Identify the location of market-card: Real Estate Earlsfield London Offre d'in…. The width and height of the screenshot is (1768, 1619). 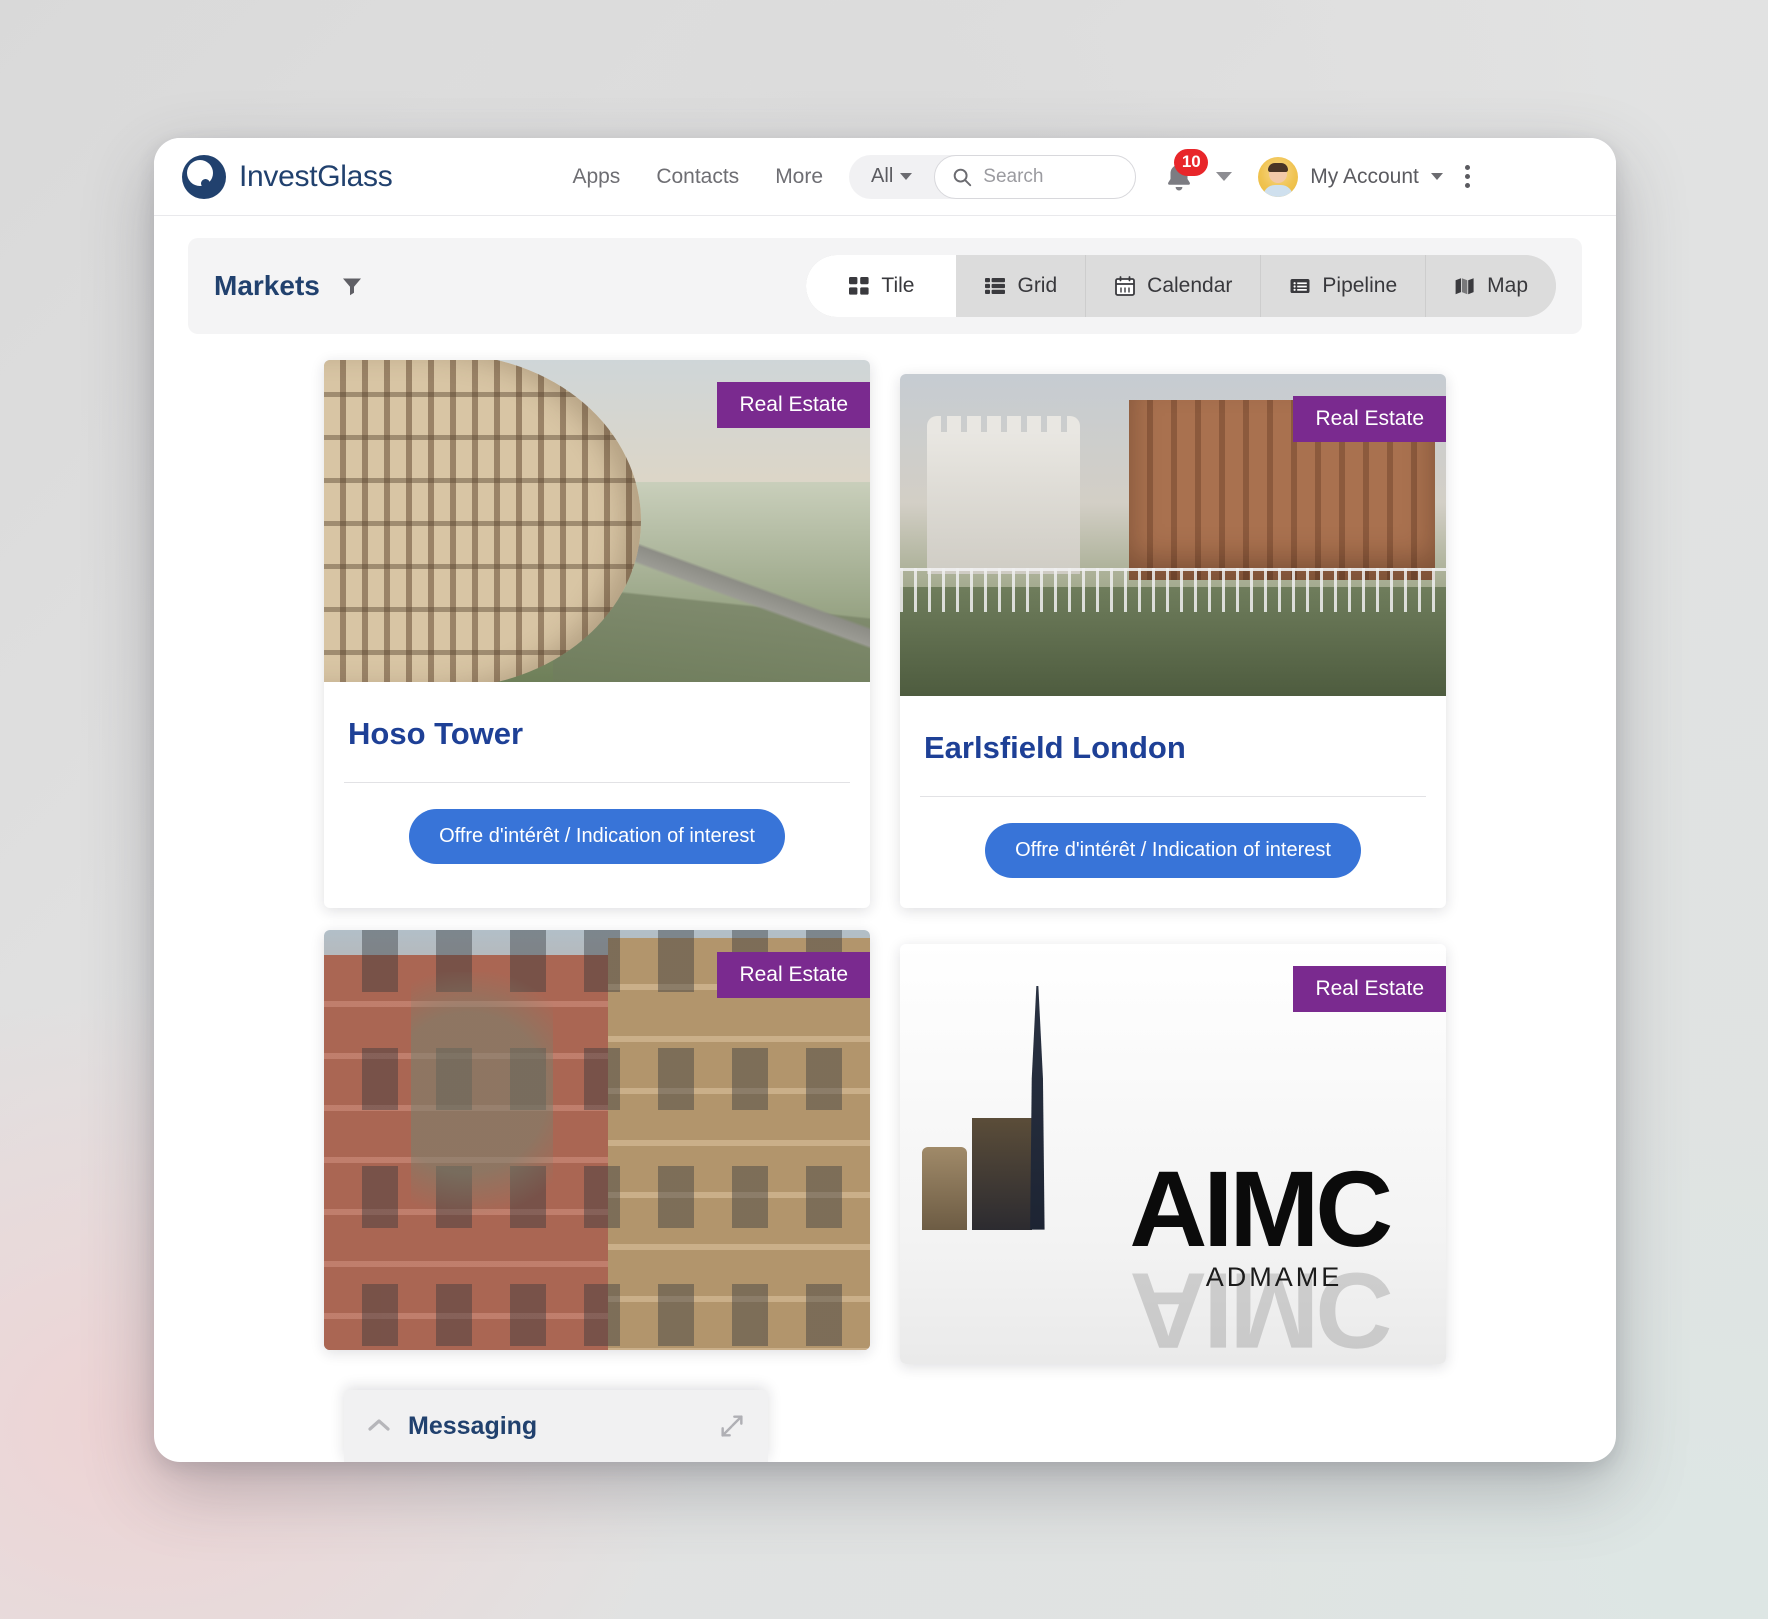
(1173, 641).